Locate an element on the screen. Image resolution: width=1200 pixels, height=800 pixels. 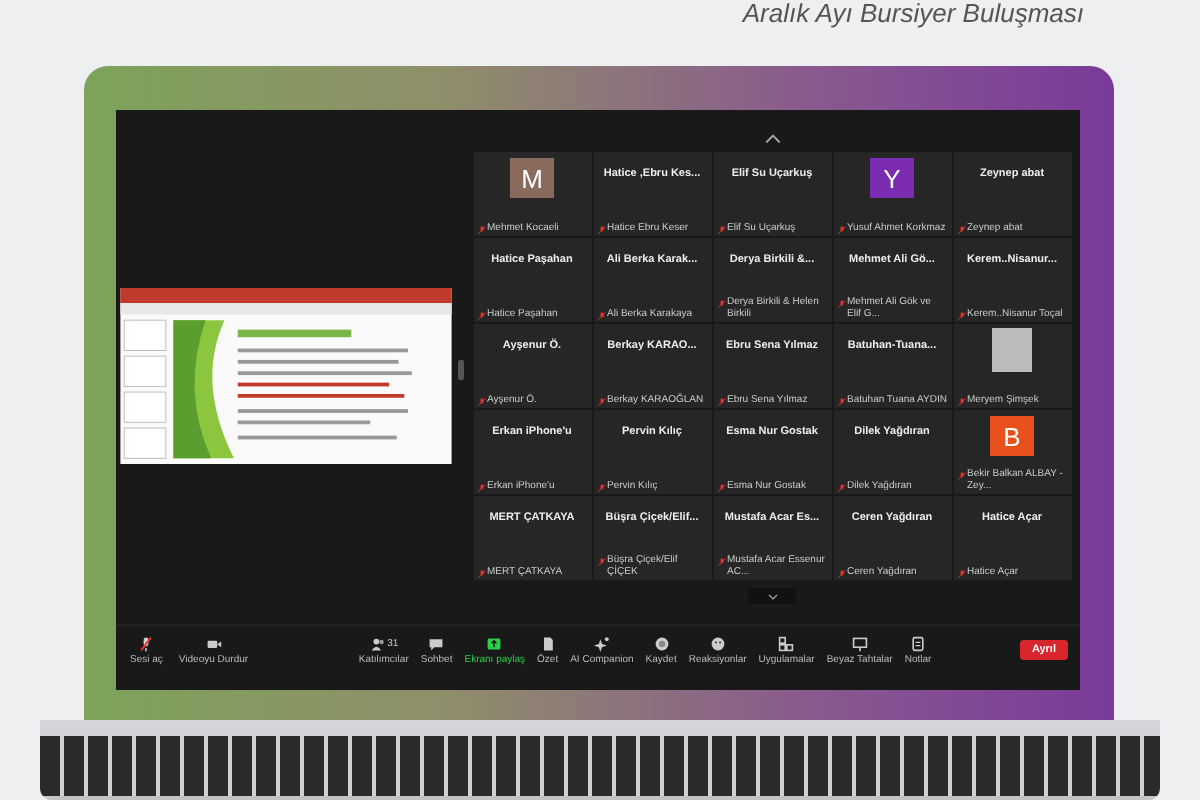
document-icon is located at coordinates (547, 643).